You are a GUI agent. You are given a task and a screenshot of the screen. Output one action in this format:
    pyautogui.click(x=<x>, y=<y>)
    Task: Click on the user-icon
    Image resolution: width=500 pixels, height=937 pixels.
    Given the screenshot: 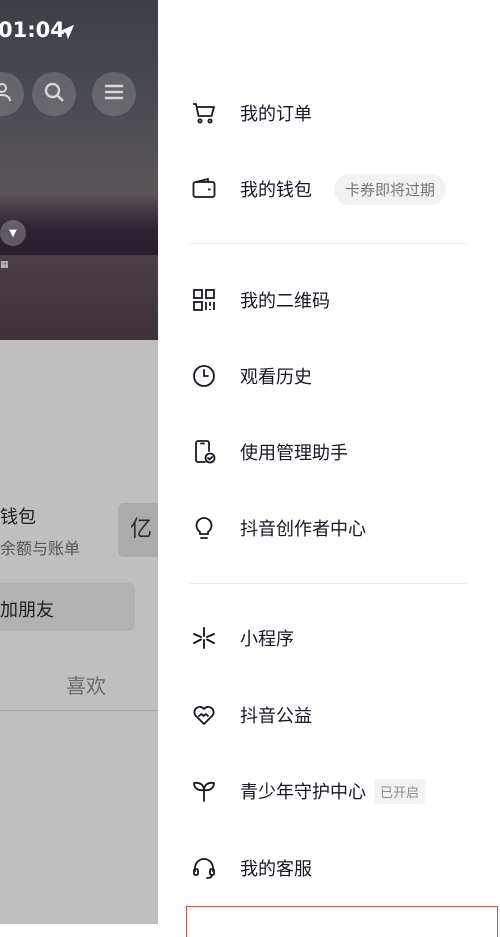 What is the action you would take?
    pyautogui.click(x=7, y=94)
    